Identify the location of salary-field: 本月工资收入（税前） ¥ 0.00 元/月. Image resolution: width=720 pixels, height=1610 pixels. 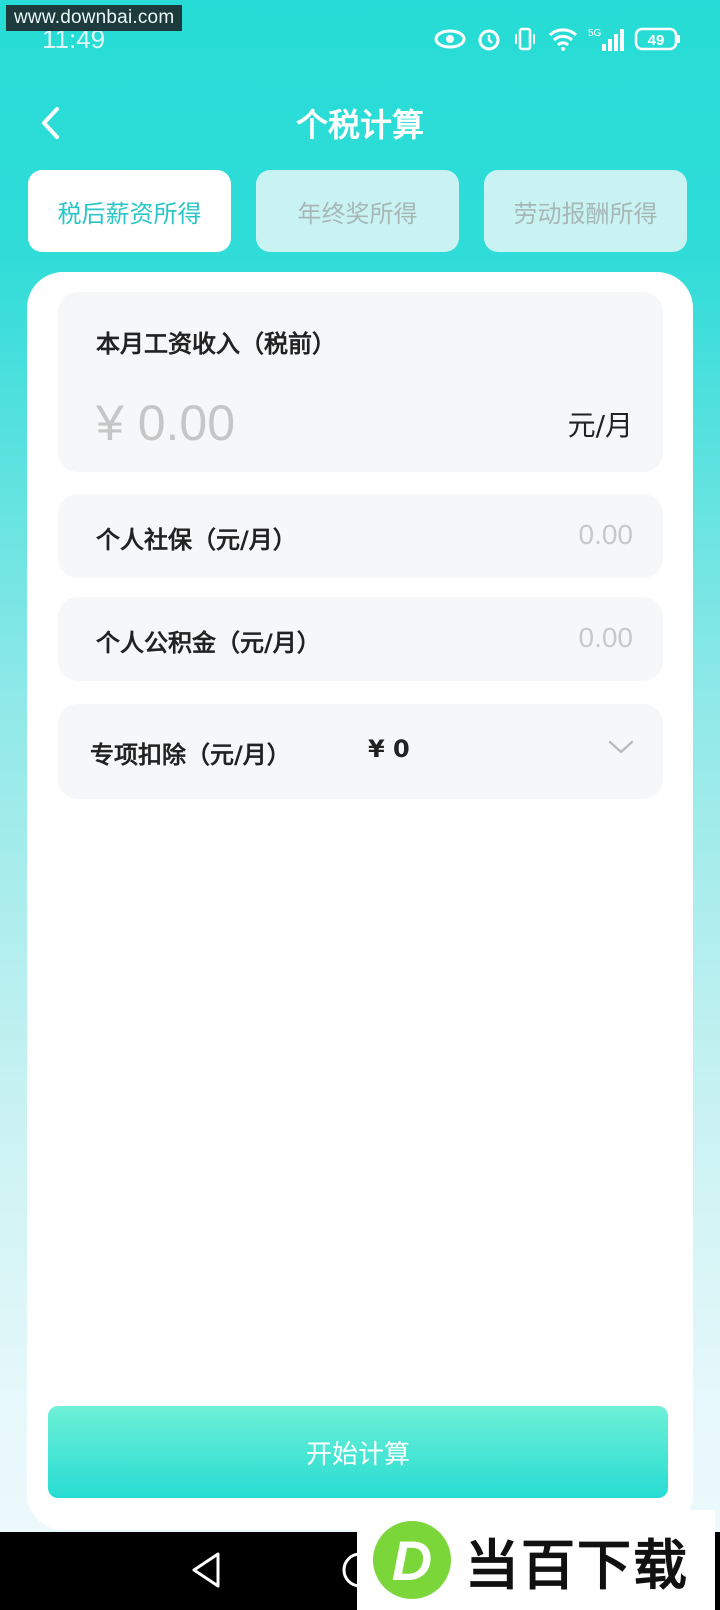
(360, 382).